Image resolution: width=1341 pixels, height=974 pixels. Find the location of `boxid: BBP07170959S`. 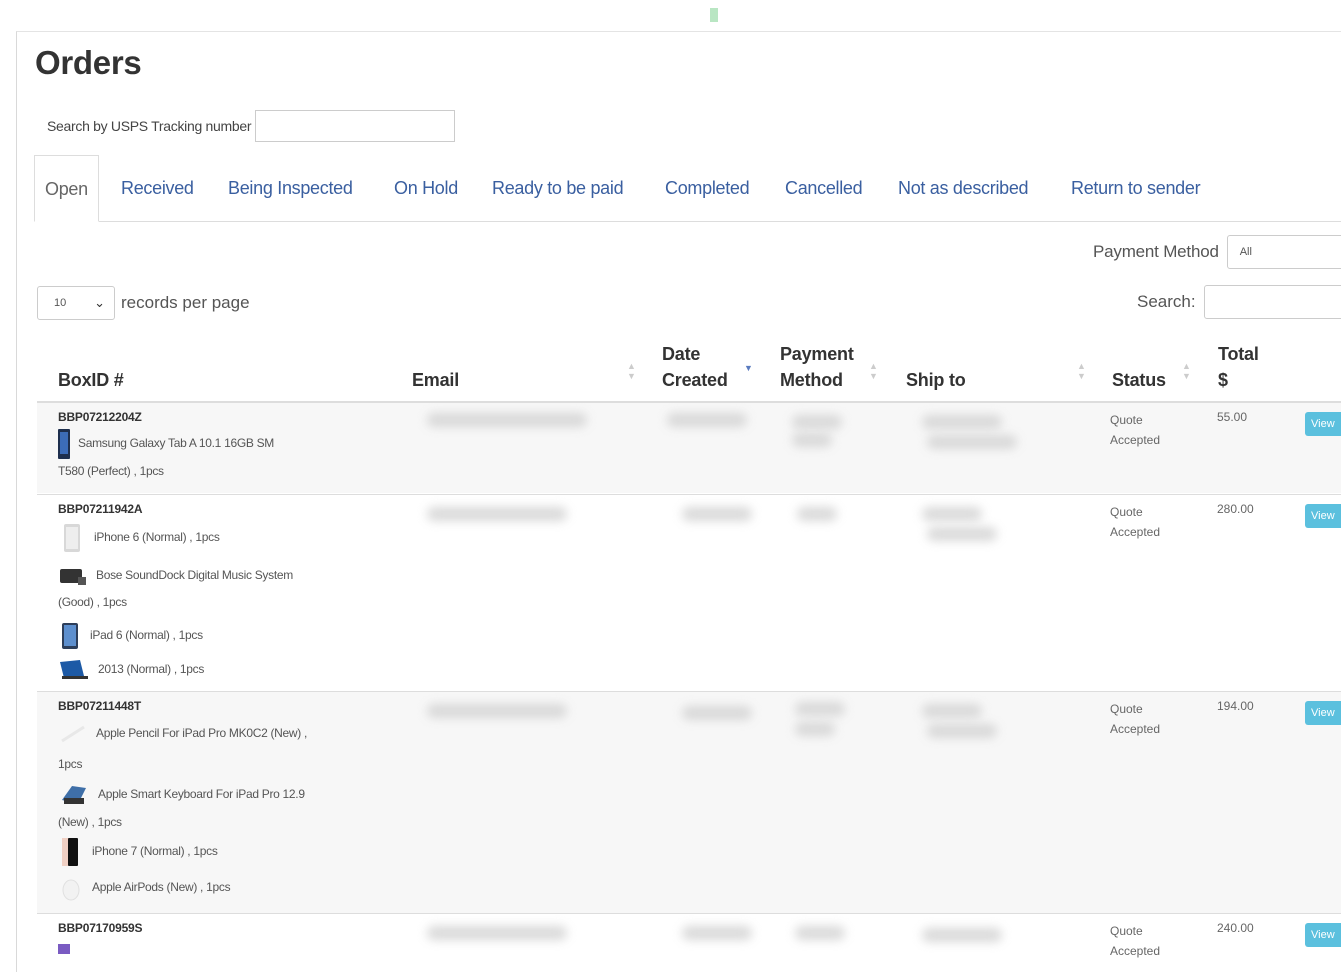

boxid: BBP07170959S is located at coordinates (100, 928).